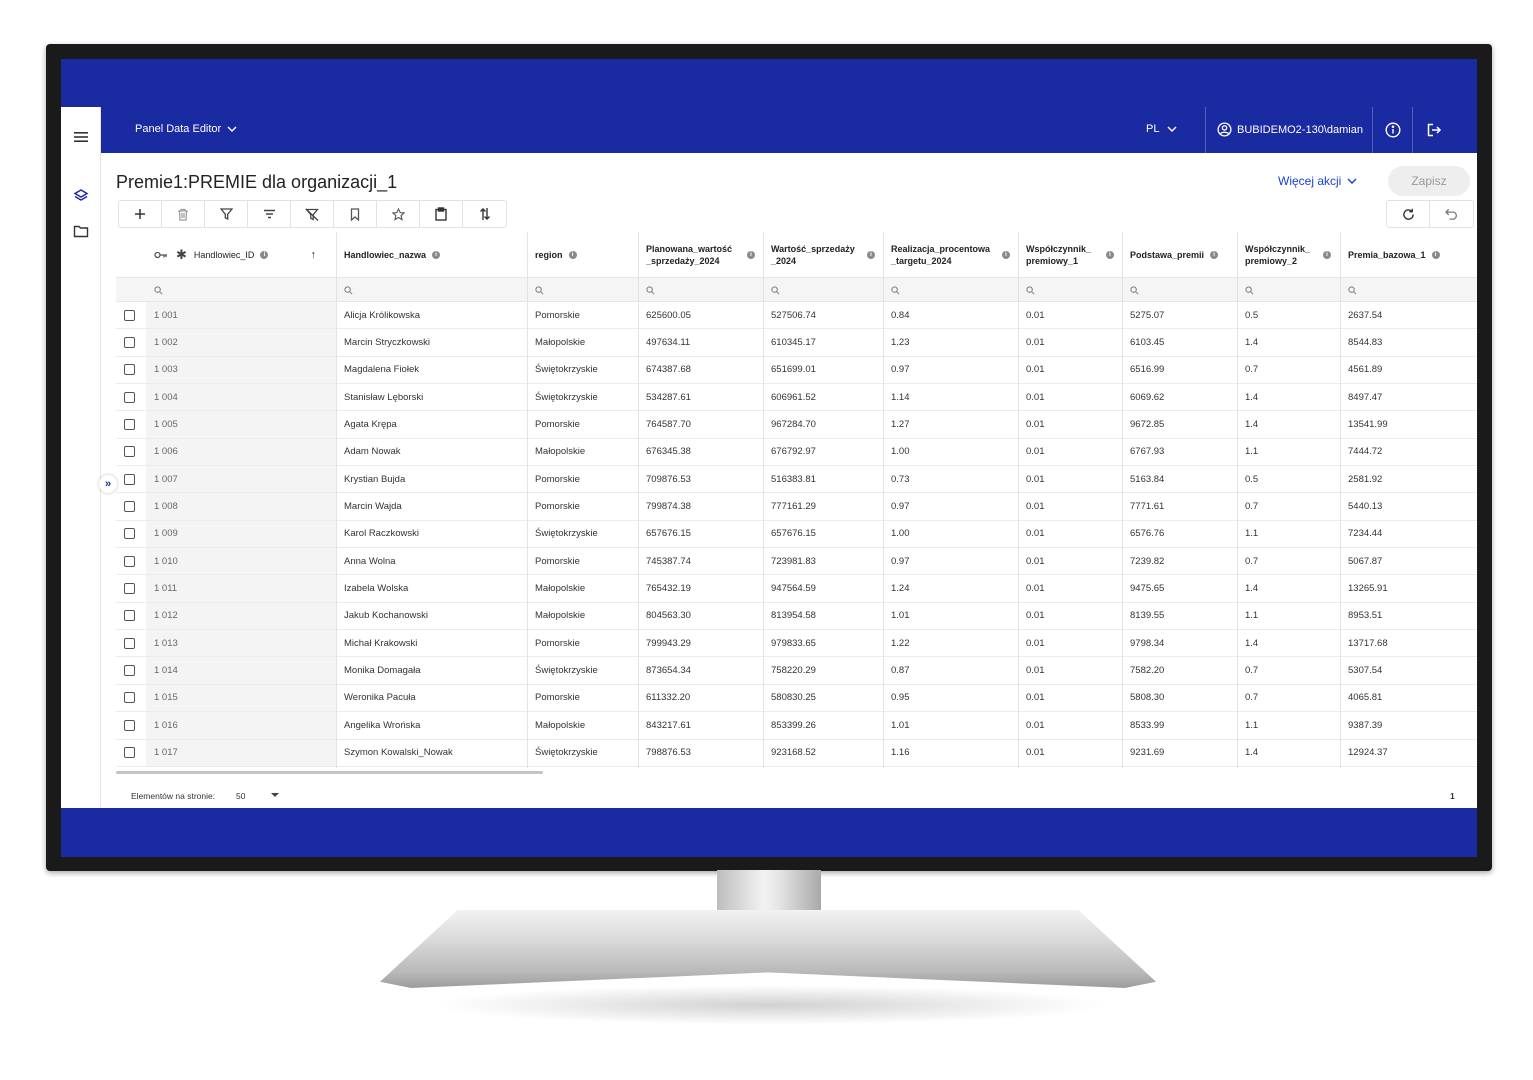 The image size is (1533, 1080). What do you see at coordinates (241, 424) in the screenshot?
I see `table-cell: 1 005` at bounding box center [241, 424].